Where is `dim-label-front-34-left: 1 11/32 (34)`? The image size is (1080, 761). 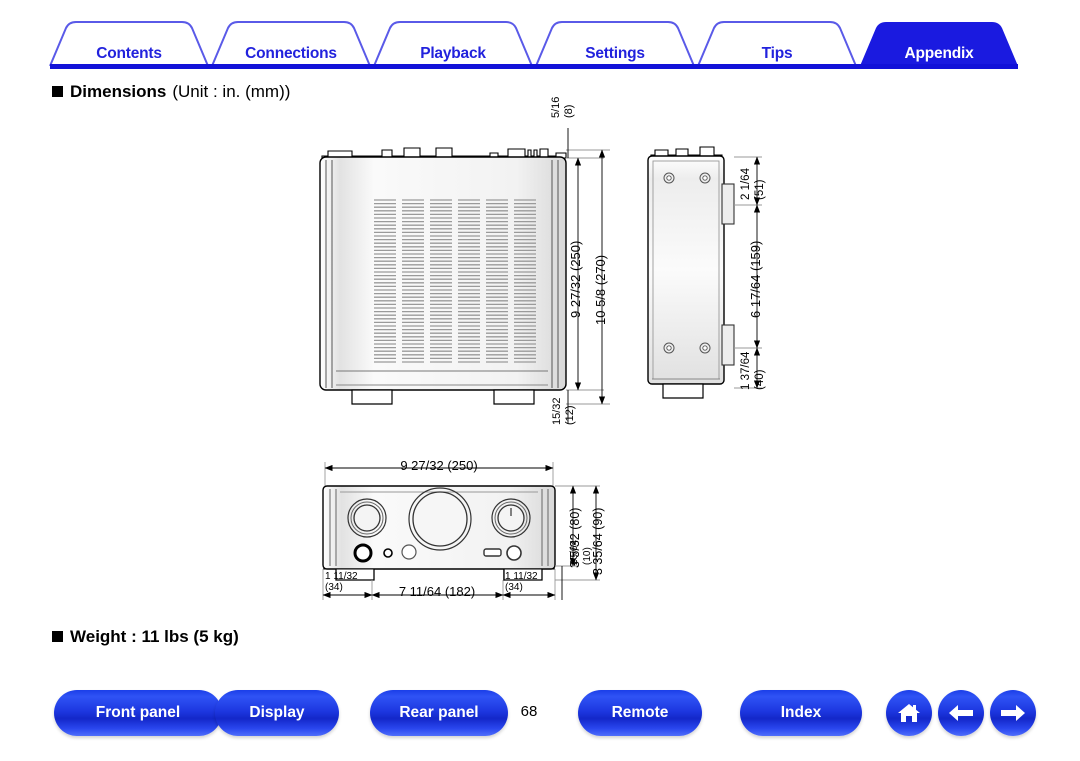
dim-label-front-34-left: 1 11/32 (34) is located at coordinates (341, 582).